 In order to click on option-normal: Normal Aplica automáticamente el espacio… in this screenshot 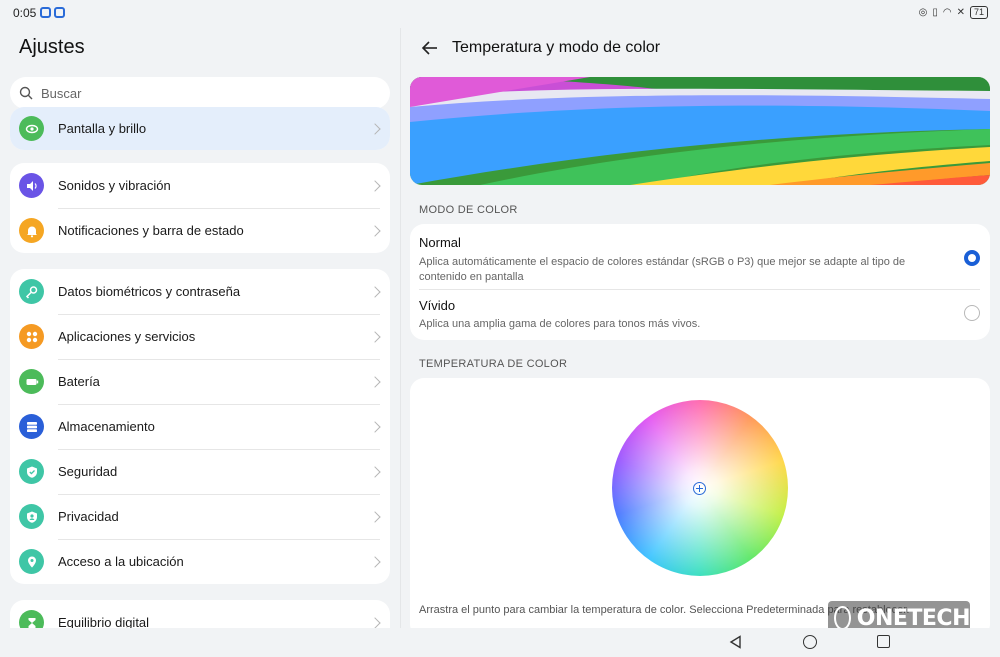, I will do `click(704, 260)`.